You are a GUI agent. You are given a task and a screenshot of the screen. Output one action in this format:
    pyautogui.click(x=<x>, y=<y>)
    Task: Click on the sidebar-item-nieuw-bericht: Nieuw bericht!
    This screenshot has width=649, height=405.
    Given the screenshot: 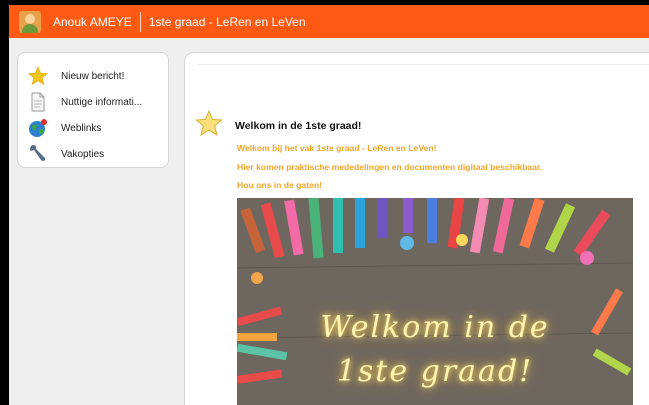 What is the action you would take?
    pyautogui.click(x=93, y=76)
    